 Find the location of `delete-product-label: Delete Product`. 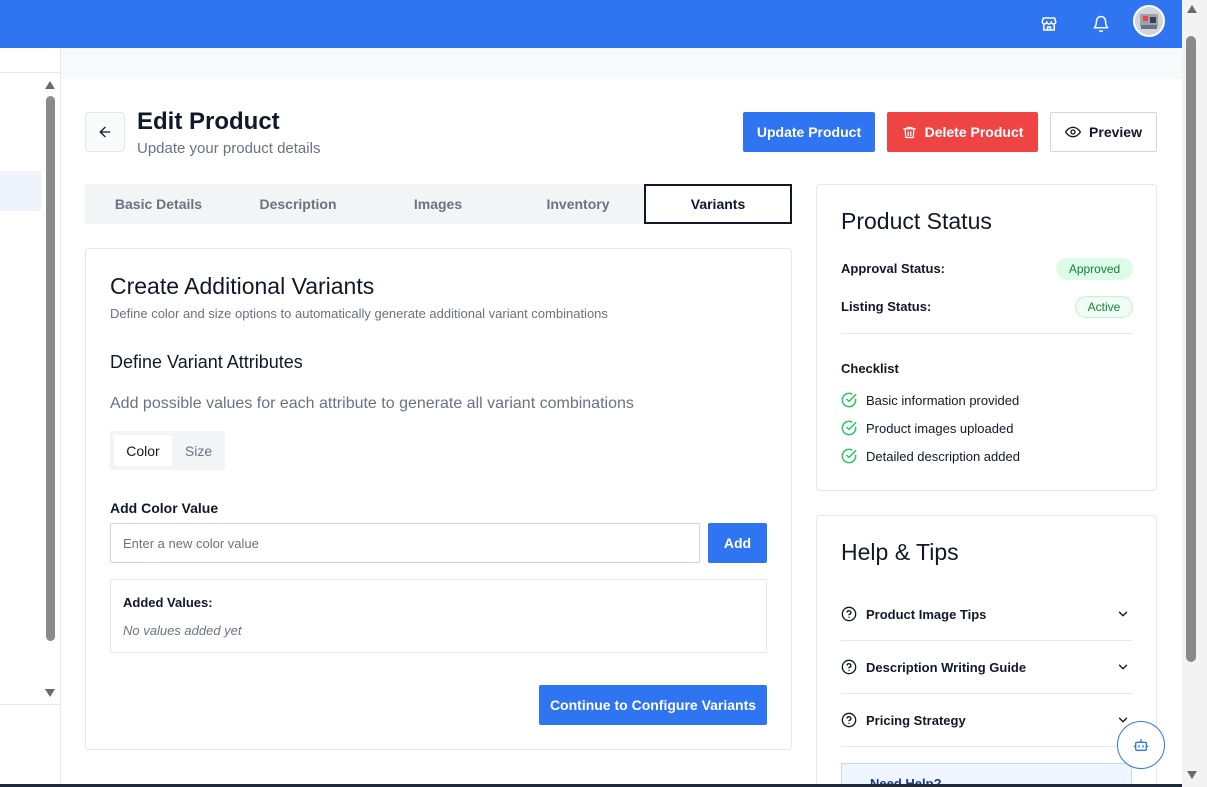

delete-product-label: Delete Product is located at coordinates (974, 132).